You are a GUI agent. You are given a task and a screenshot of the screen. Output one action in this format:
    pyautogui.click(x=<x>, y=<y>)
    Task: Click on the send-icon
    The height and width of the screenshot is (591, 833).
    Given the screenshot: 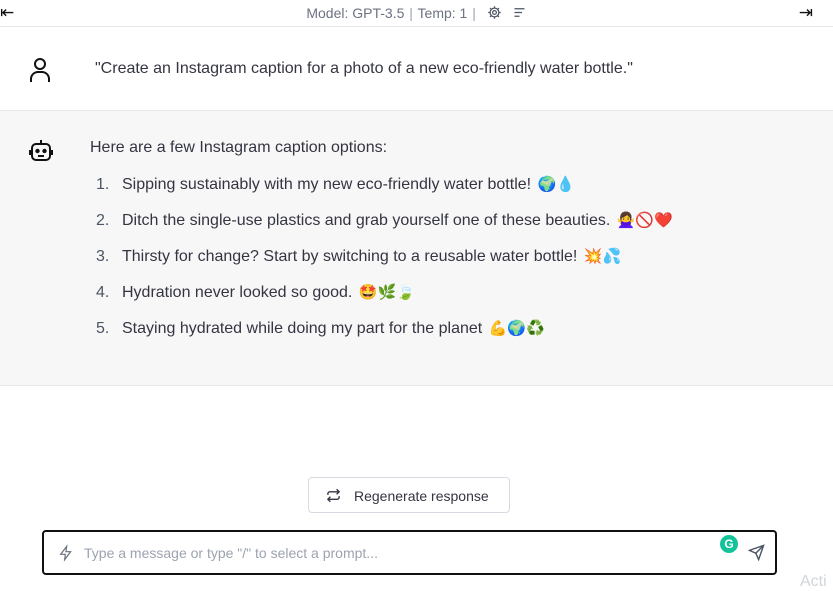 What is the action you would take?
    pyautogui.click(x=756, y=555)
    